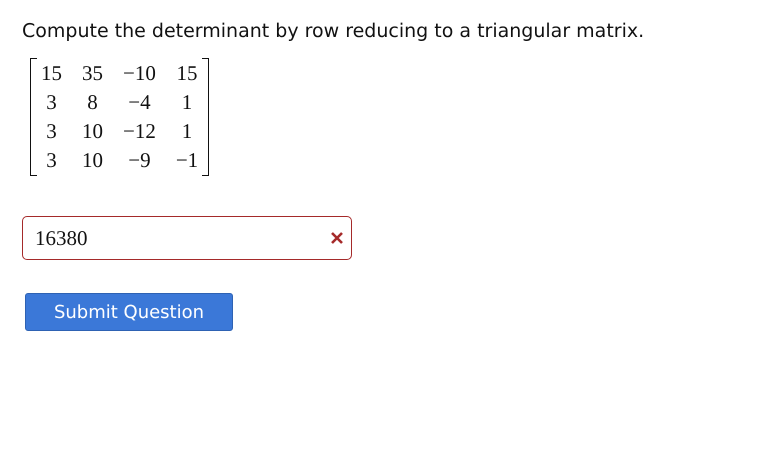 The height and width of the screenshot is (460, 768). Describe the element at coordinates (92, 102) in the screenshot. I see `matrix-entry: 8` at that location.